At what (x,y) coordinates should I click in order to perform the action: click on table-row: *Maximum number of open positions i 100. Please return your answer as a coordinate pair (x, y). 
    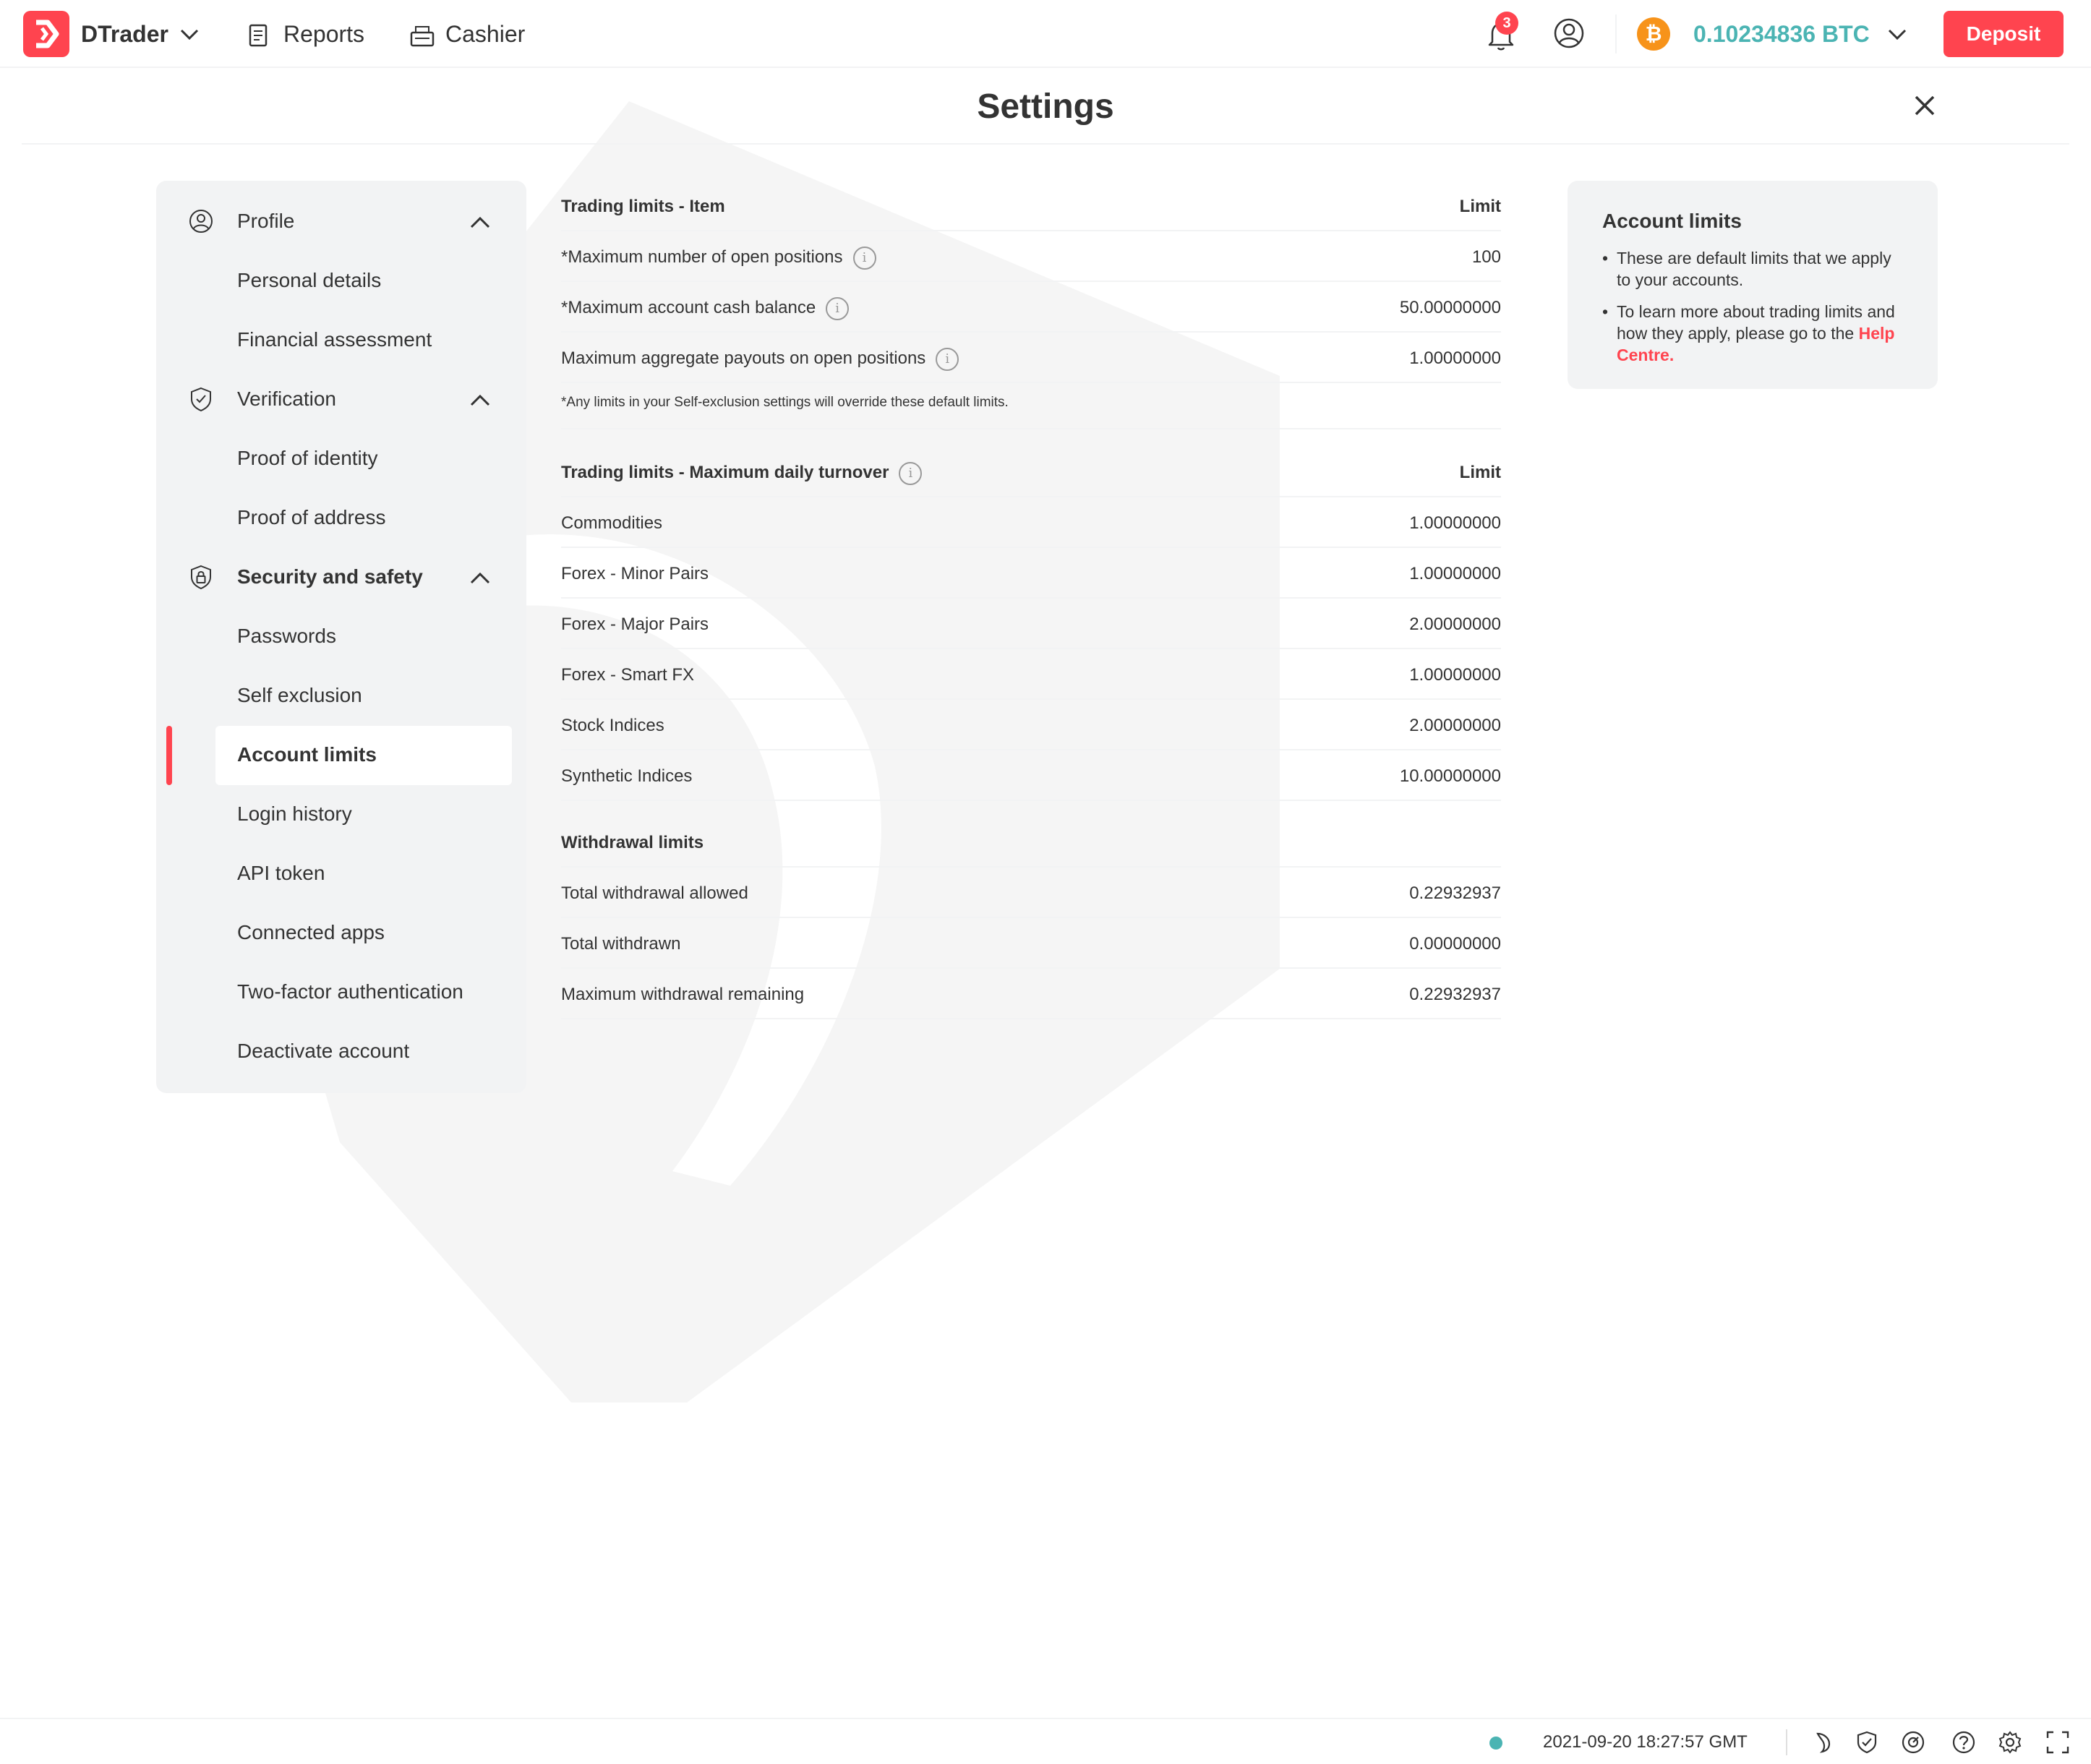
    Looking at the image, I should click on (1031, 256).